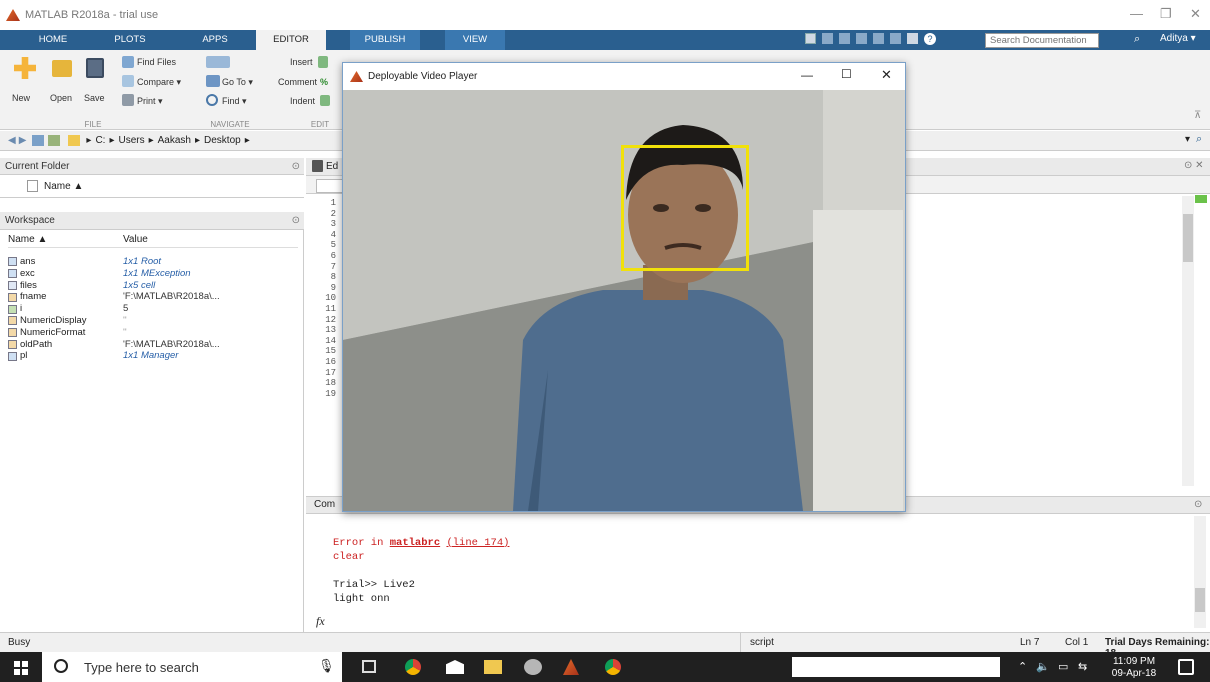 The height and width of the screenshot is (682, 1210). I want to click on network-icon: ⇆, so click(1082, 666).